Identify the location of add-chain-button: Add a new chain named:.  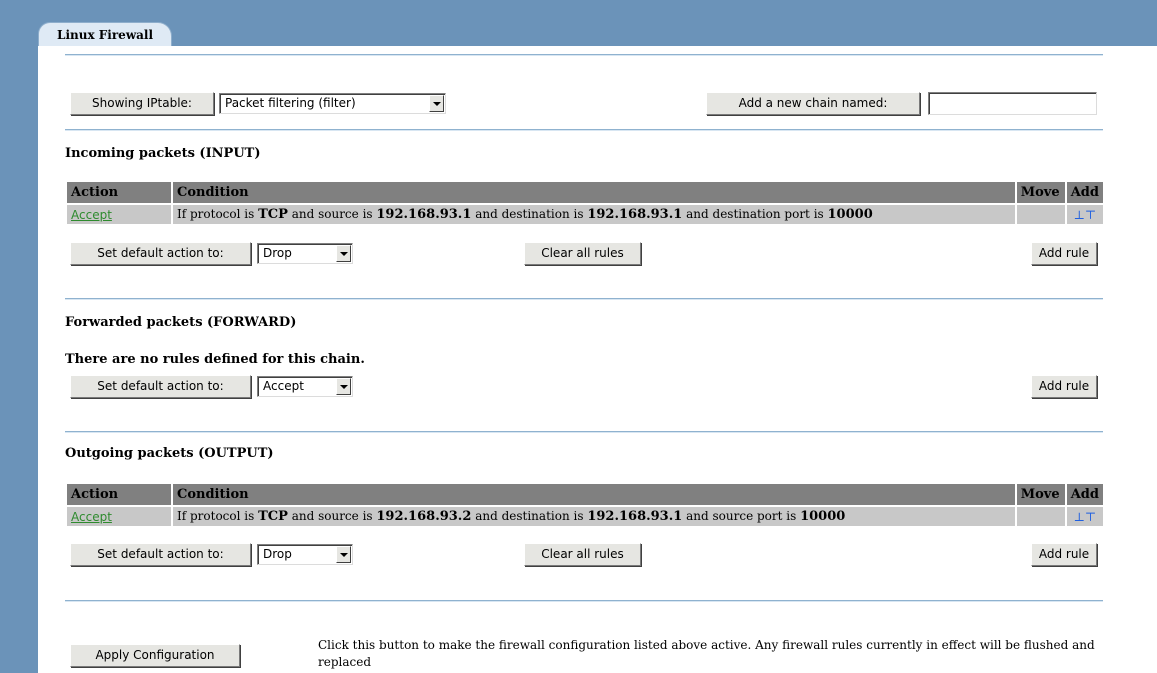
(813, 103).